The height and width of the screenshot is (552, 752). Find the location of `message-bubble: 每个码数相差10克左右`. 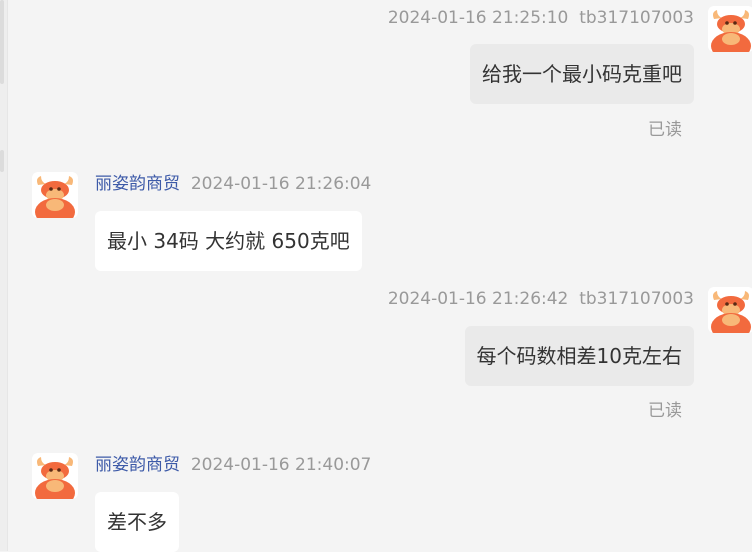

message-bubble: 每个码数相差10克左右 is located at coordinates (579, 356).